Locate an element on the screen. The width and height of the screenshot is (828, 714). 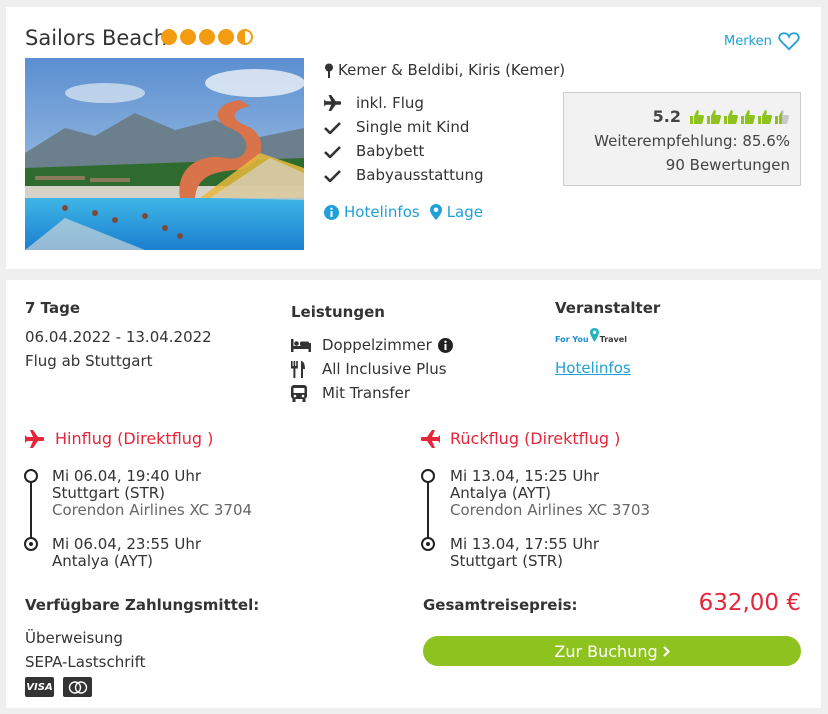
booking-label: Zur Buchung is located at coordinates (606, 651).